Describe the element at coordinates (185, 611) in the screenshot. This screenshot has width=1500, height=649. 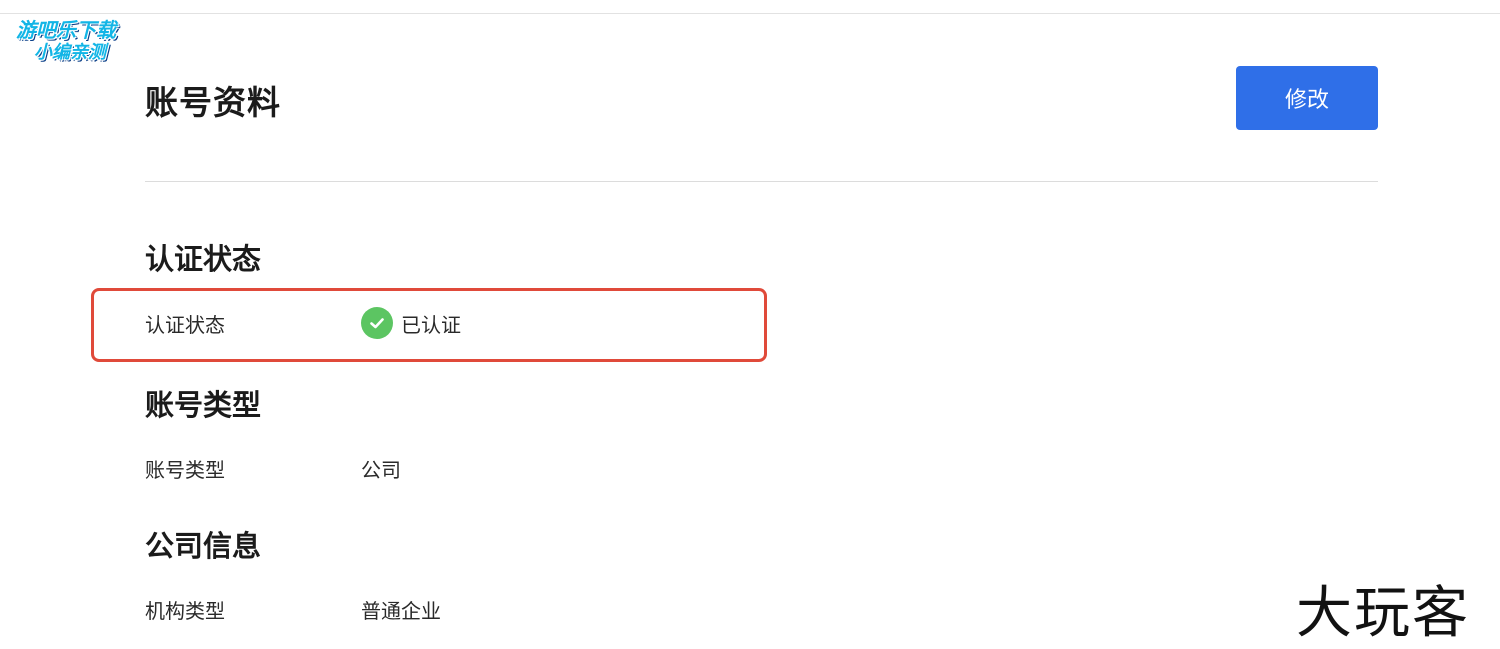
I see `organization-type-label: 机构类型` at that location.